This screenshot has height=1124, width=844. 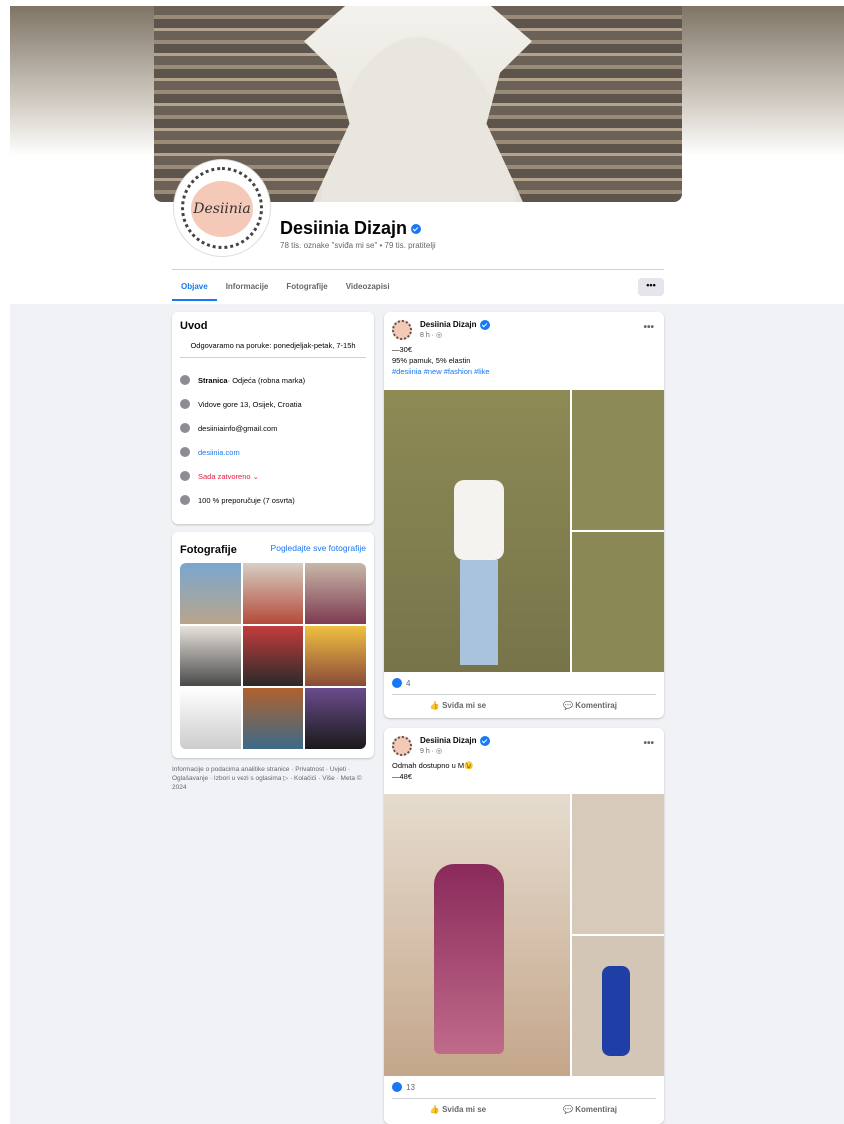 I want to click on globe-icon, so click(x=185, y=452).